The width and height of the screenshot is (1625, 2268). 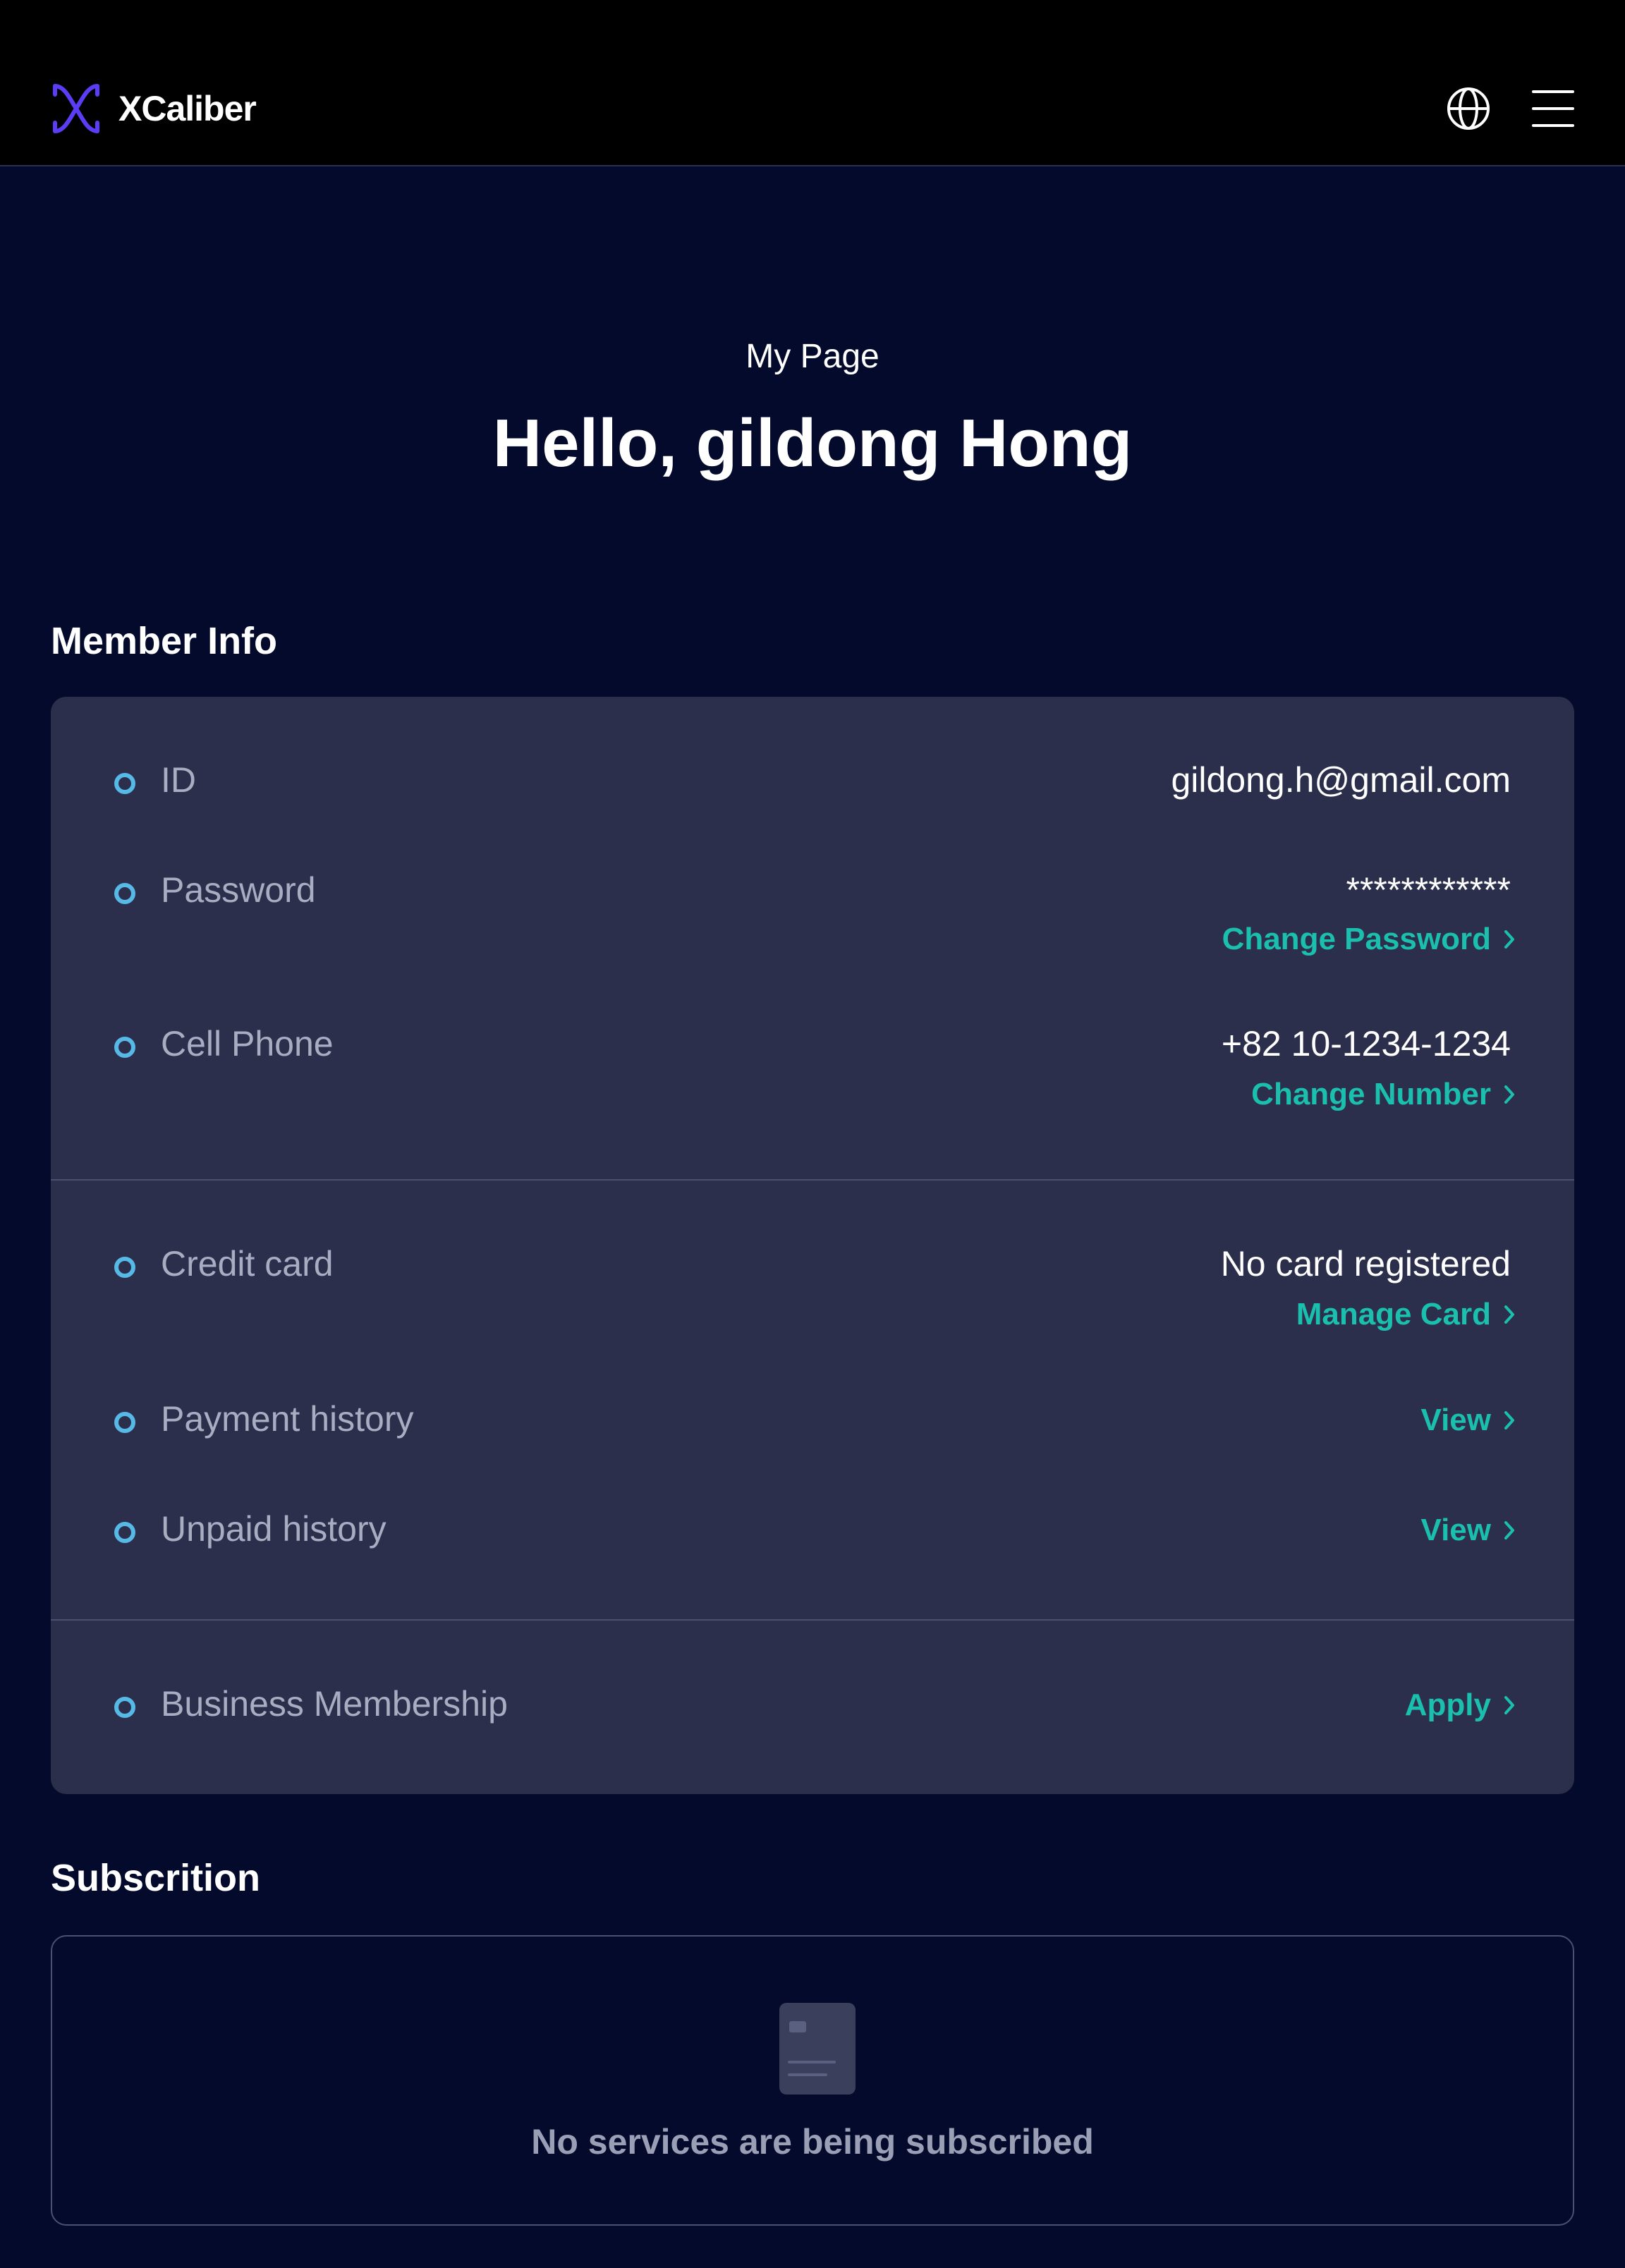 I want to click on payment-history-view-link: View, so click(x=1468, y=1420).